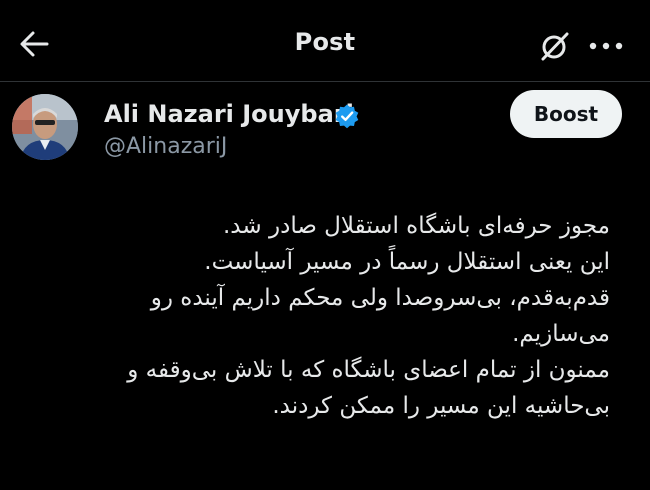 This screenshot has height=490, width=650. Describe the element at coordinates (441, 406) in the screenshot. I see `post-text-line: بی‌حاشیه این مسیر را ممکن کردند.` at that location.